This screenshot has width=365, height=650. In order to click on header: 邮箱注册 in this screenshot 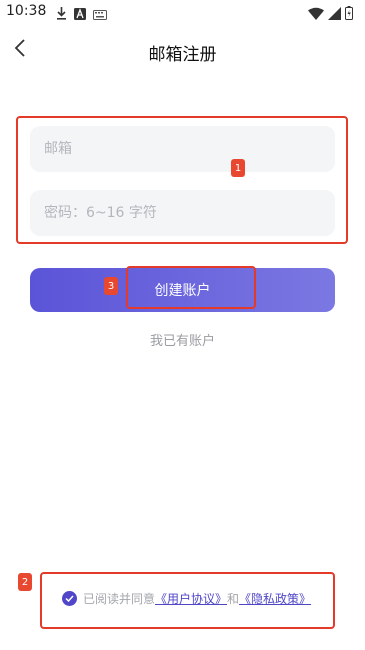, I will do `click(182, 52)`.